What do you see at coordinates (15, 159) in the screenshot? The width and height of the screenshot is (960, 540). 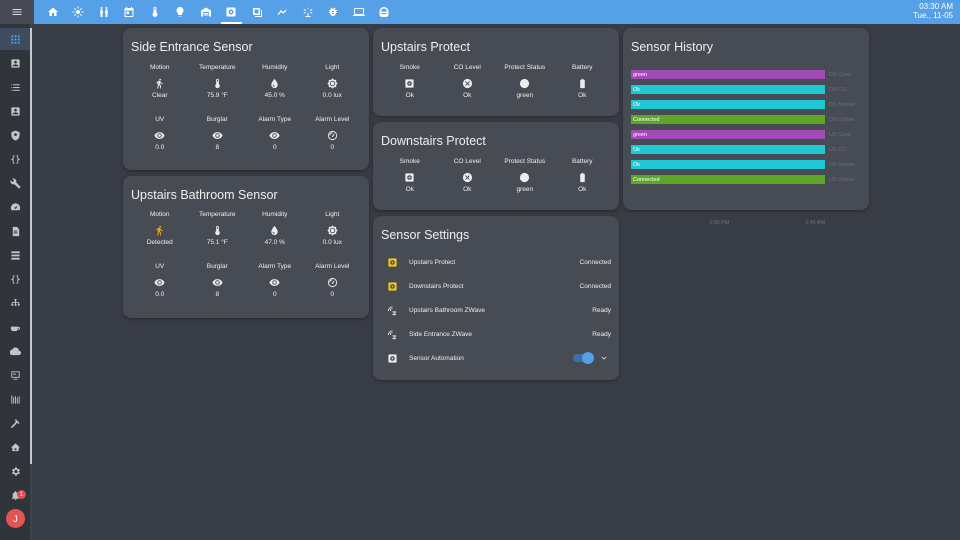 I see `sidebar-item-code` at bounding box center [15, 159].